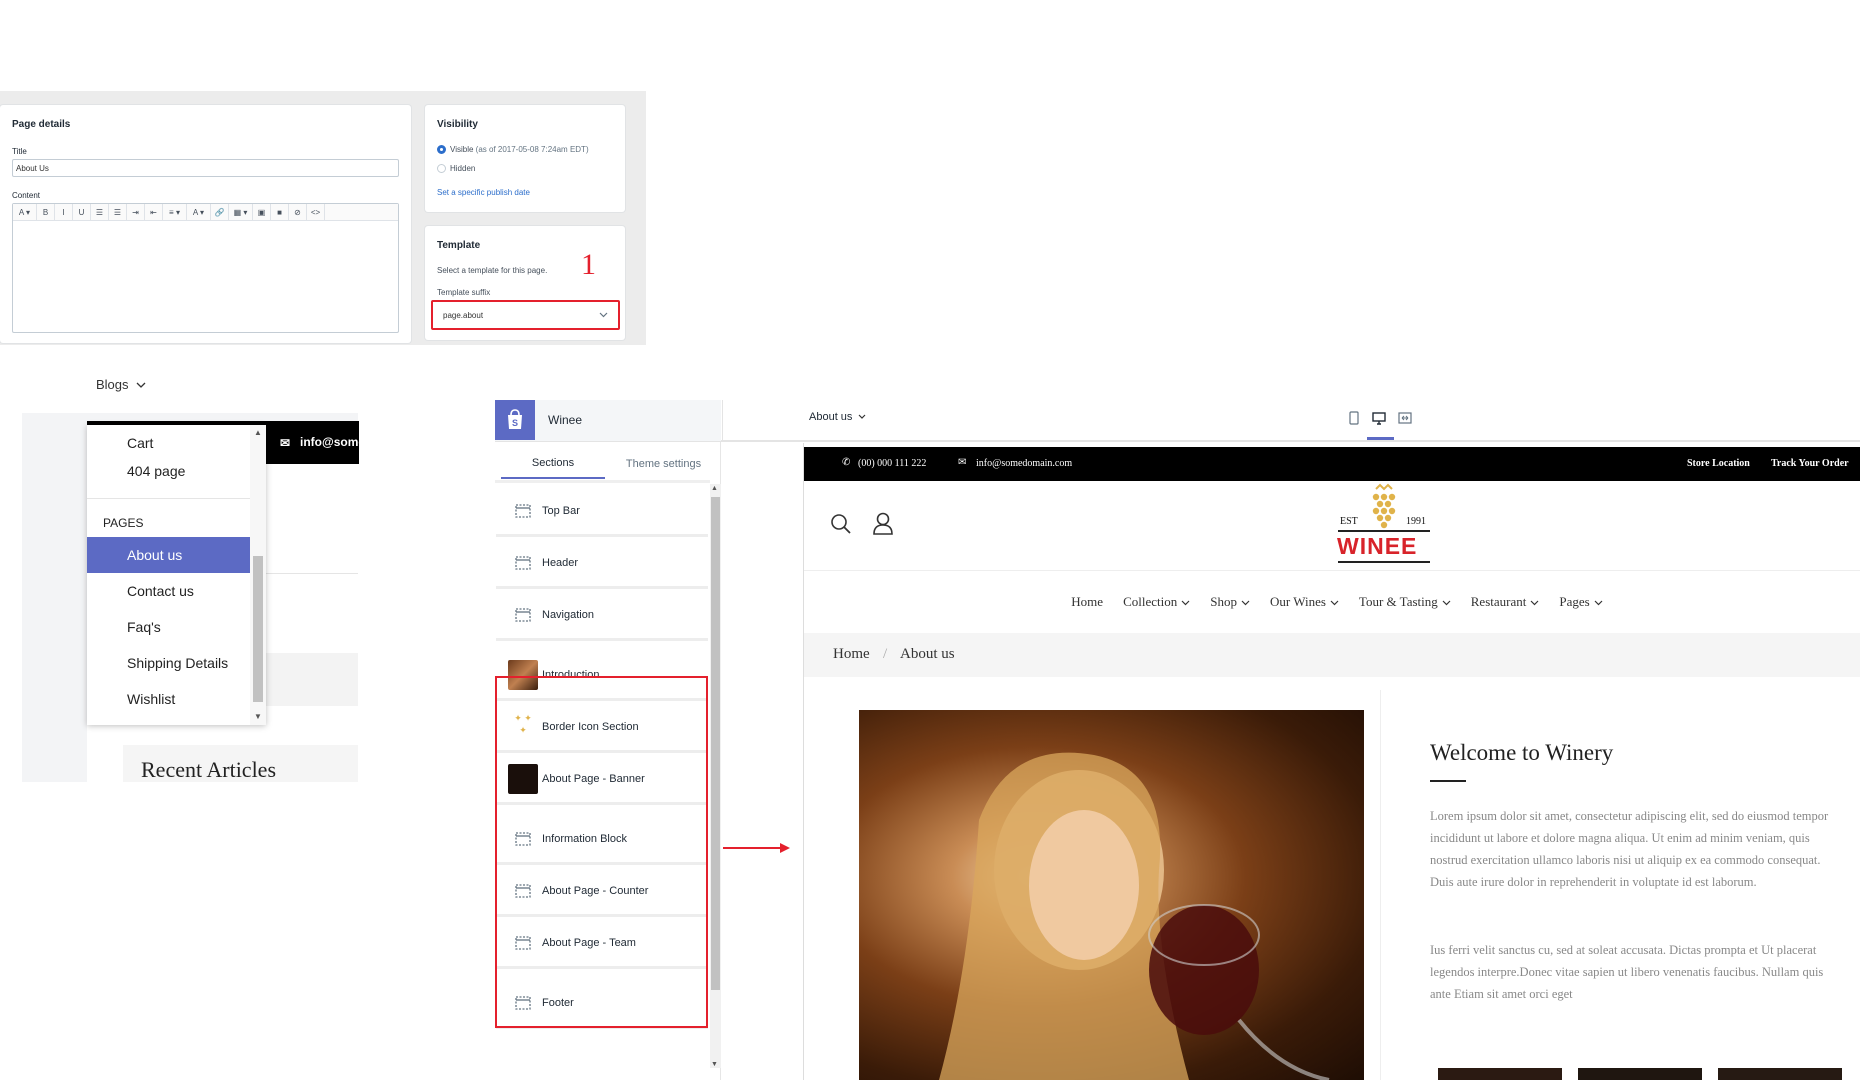 This screenshot has height=1080, width=1860. What do you see at coordinates (841, 524) in the screenshot?
I see `search-icon` at bounding box center [841, 524].